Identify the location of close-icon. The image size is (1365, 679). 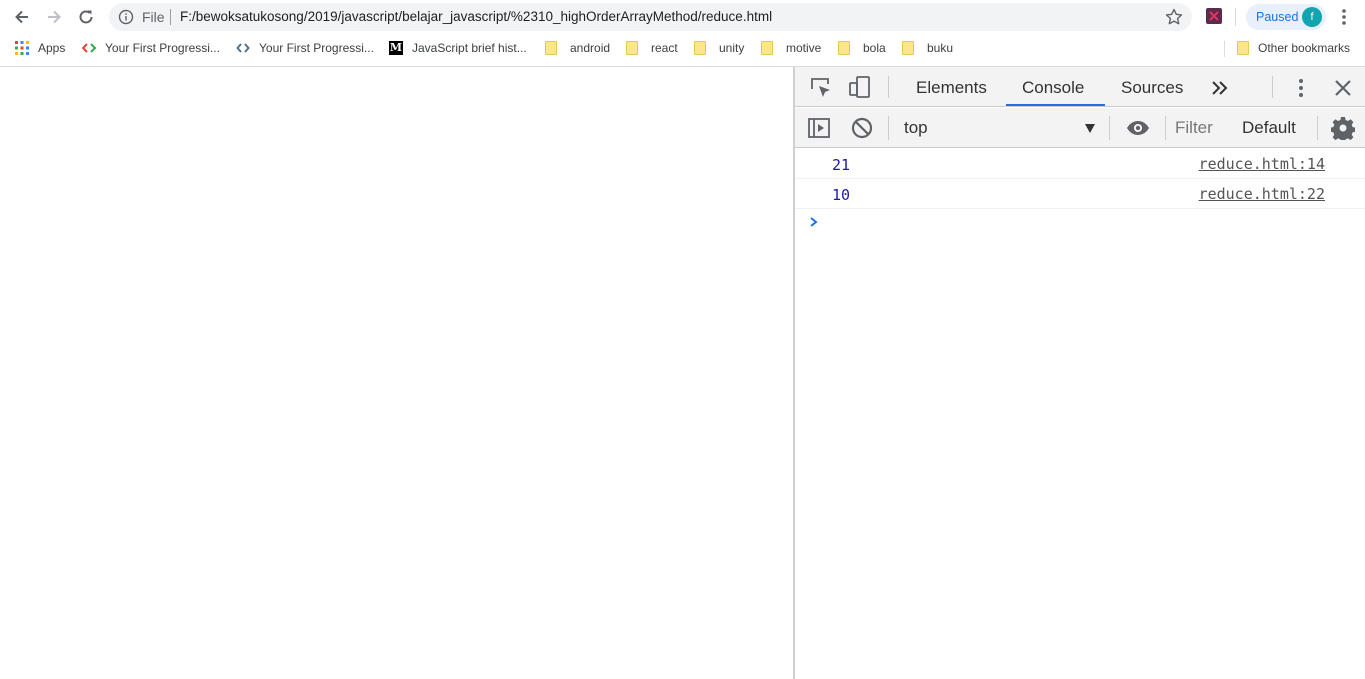
(1343, 88).